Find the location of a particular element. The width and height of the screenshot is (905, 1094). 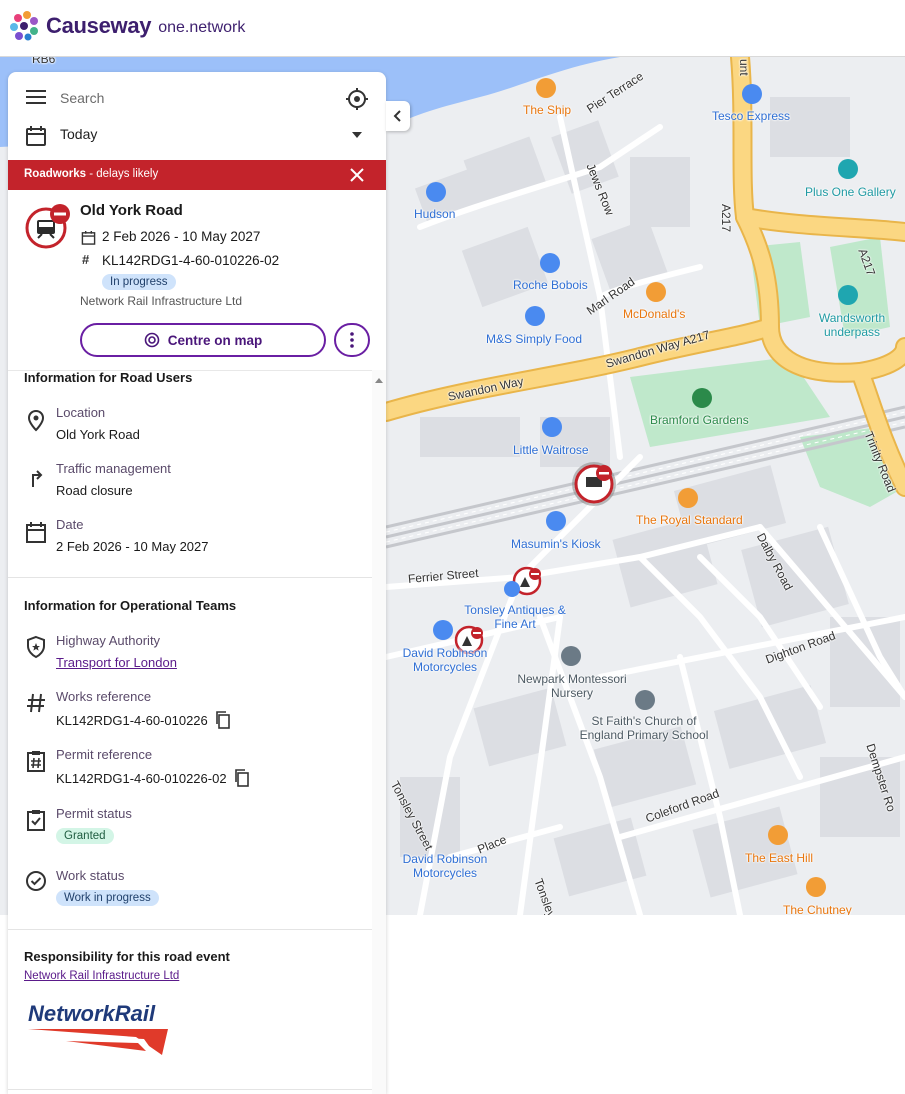

more-vertical-icon is located at coordinates (352, 340).